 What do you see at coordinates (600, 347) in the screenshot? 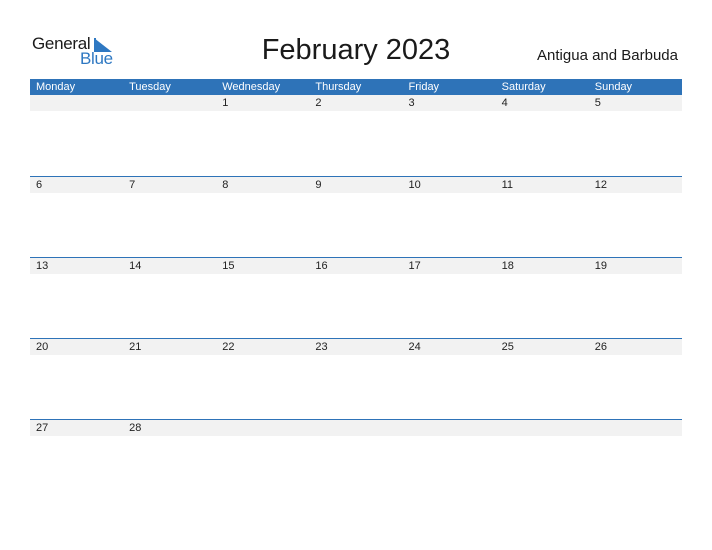
I see `day-cell: 26` at bounding box center [600, 347].